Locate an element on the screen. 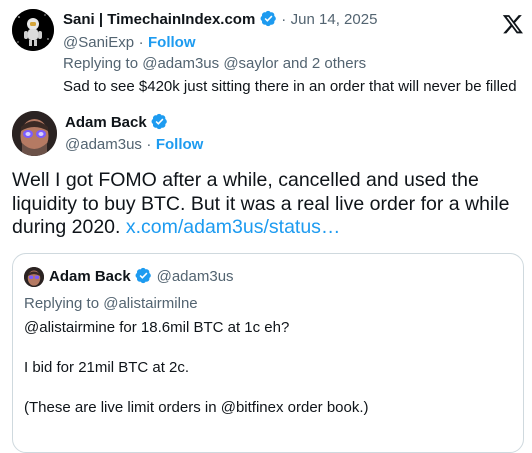 This screenshot has height=453, width=532. reply-author-name: Sani | TimechainIndex.com is located at coordinates (159, 19).